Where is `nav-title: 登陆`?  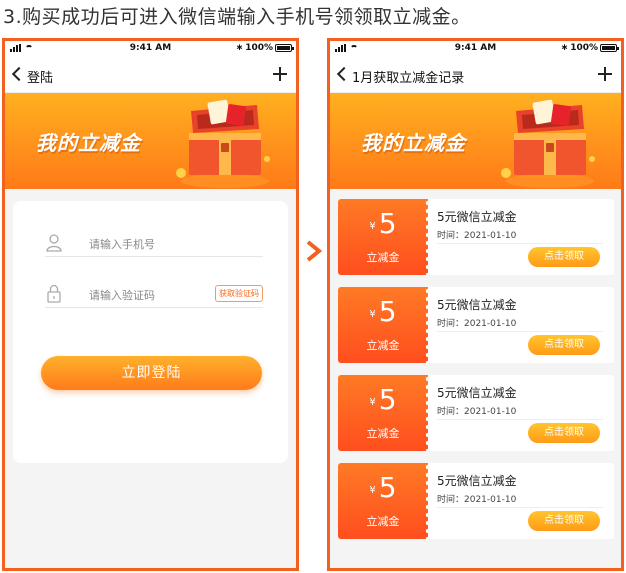
nav-title: 登陆 is located at coordinates (40, 78).